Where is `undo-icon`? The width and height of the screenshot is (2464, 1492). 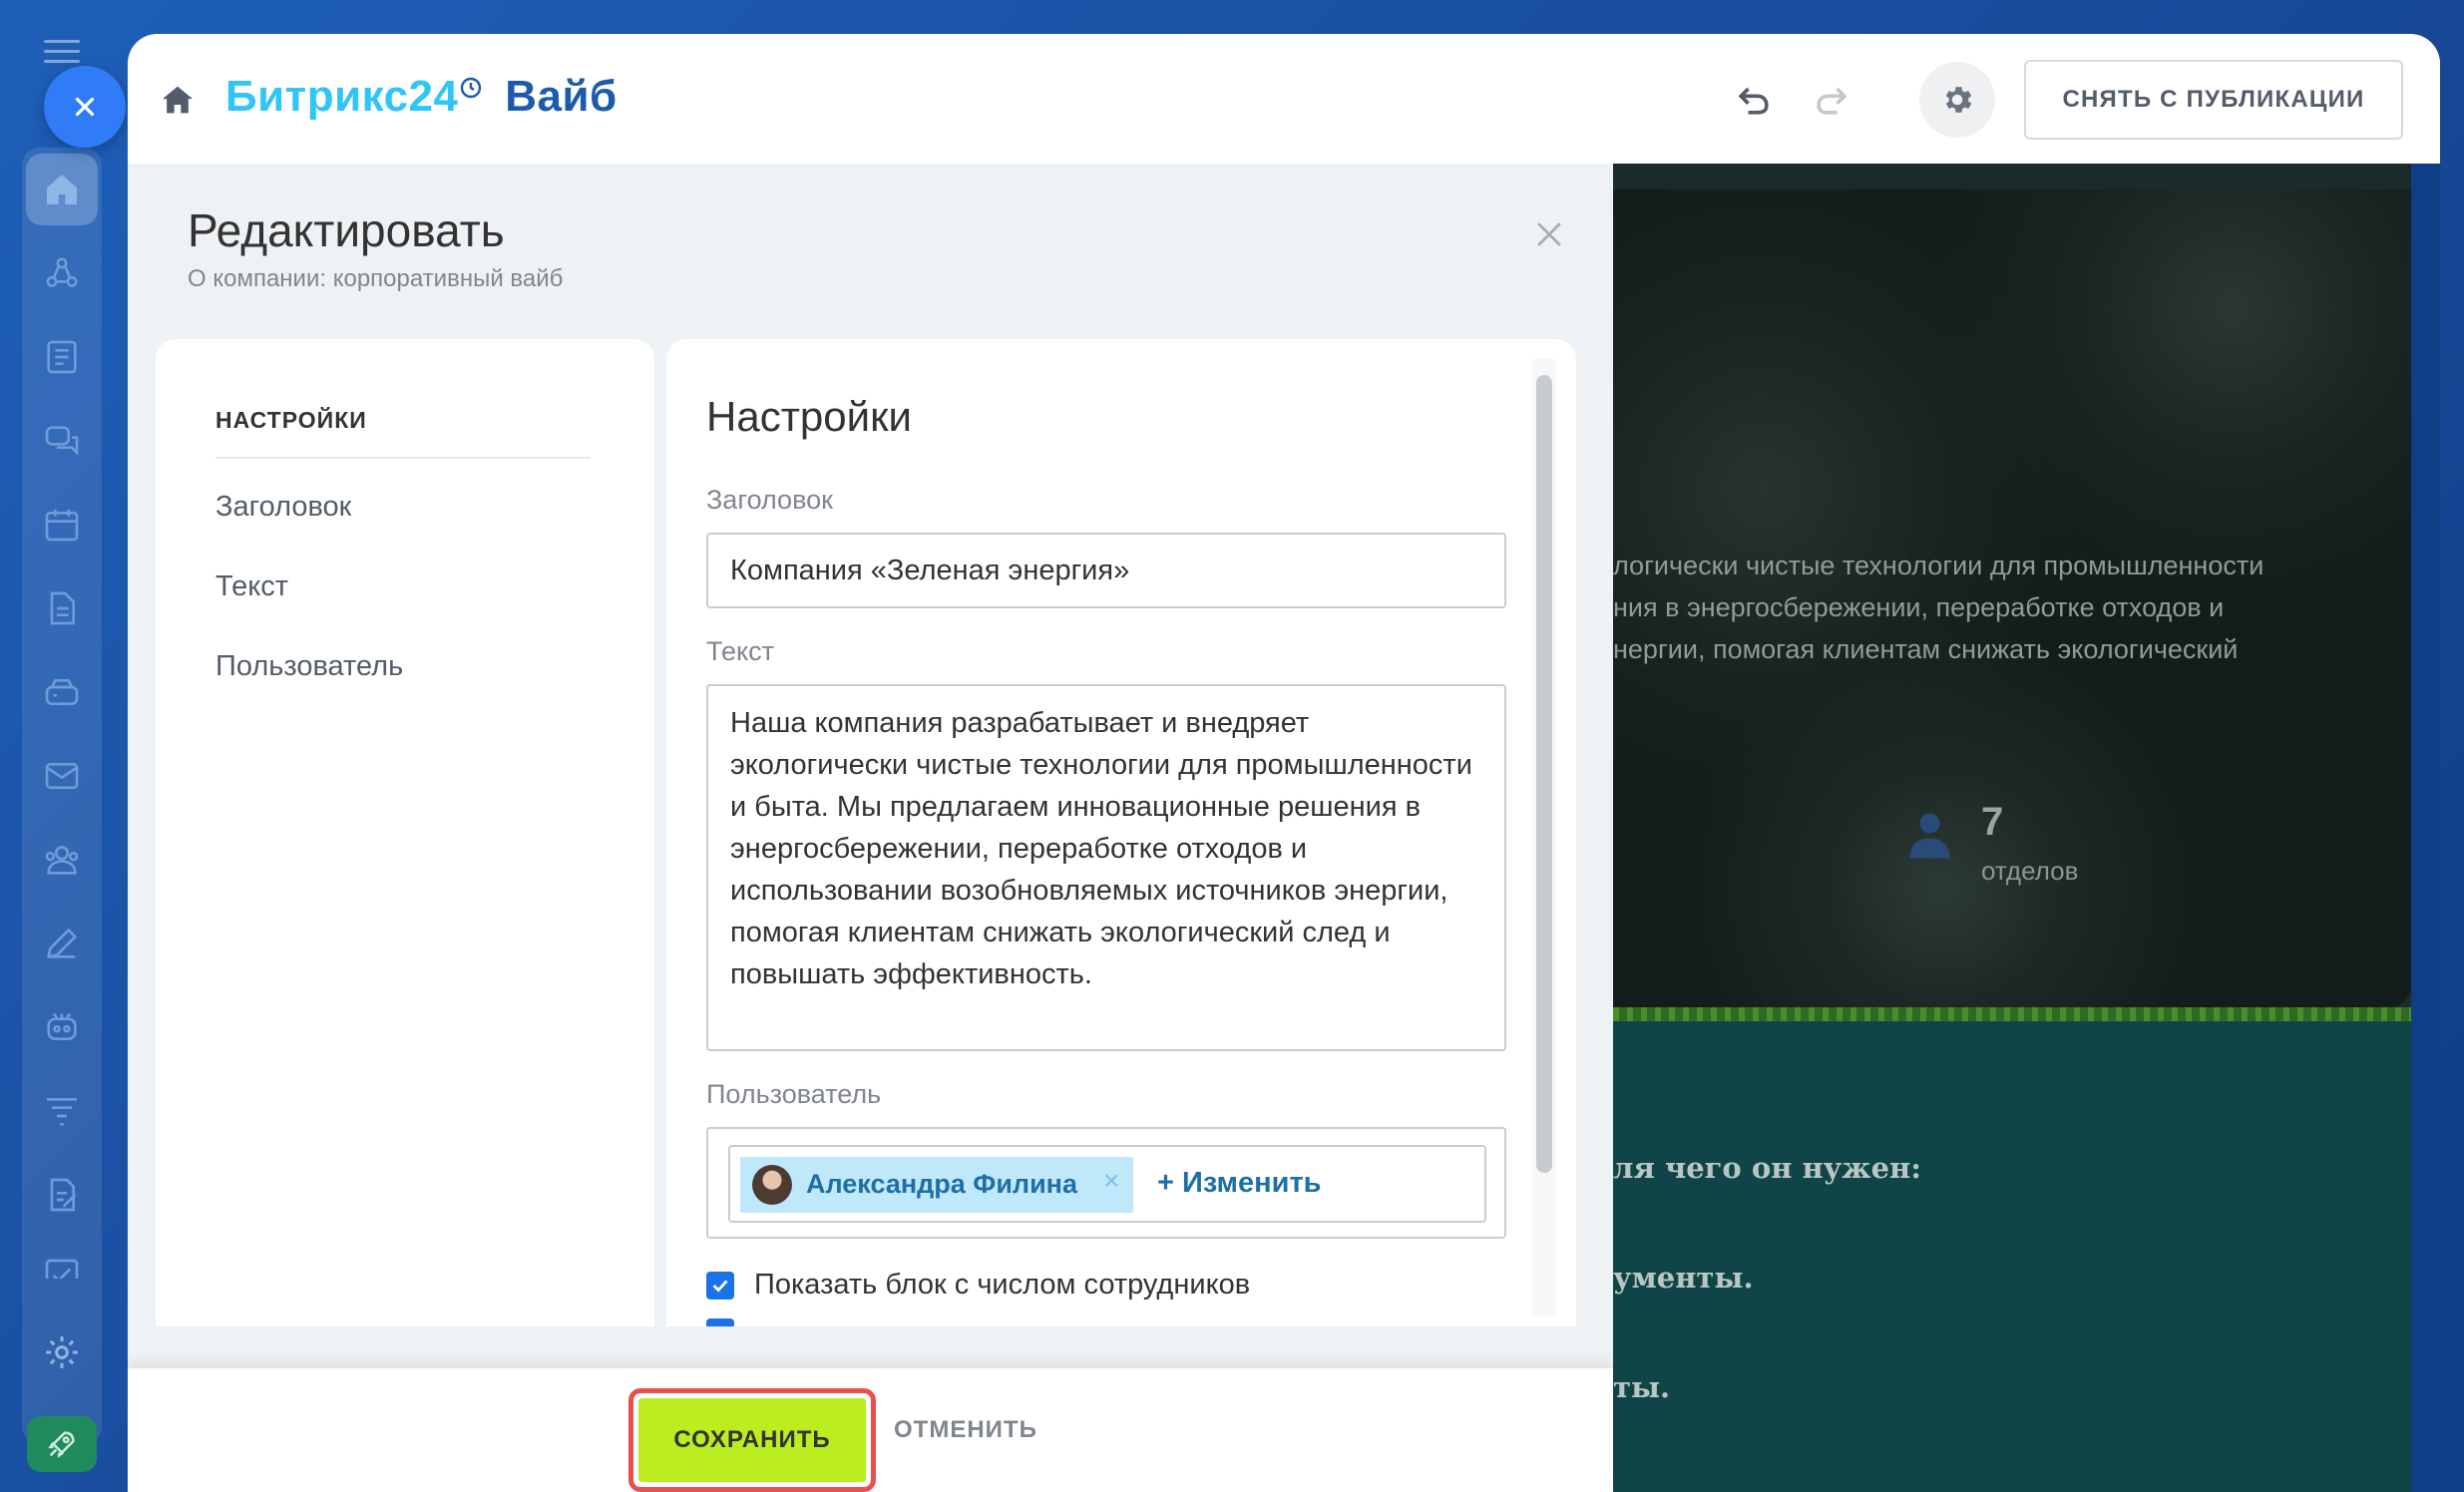
undo-icon is located at coordinates (1754, 100).